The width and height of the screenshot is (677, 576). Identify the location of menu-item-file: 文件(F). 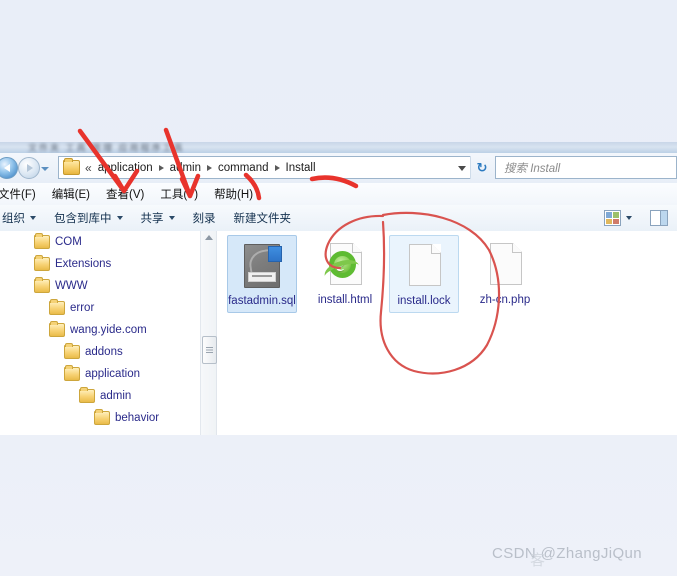
(22, 194).